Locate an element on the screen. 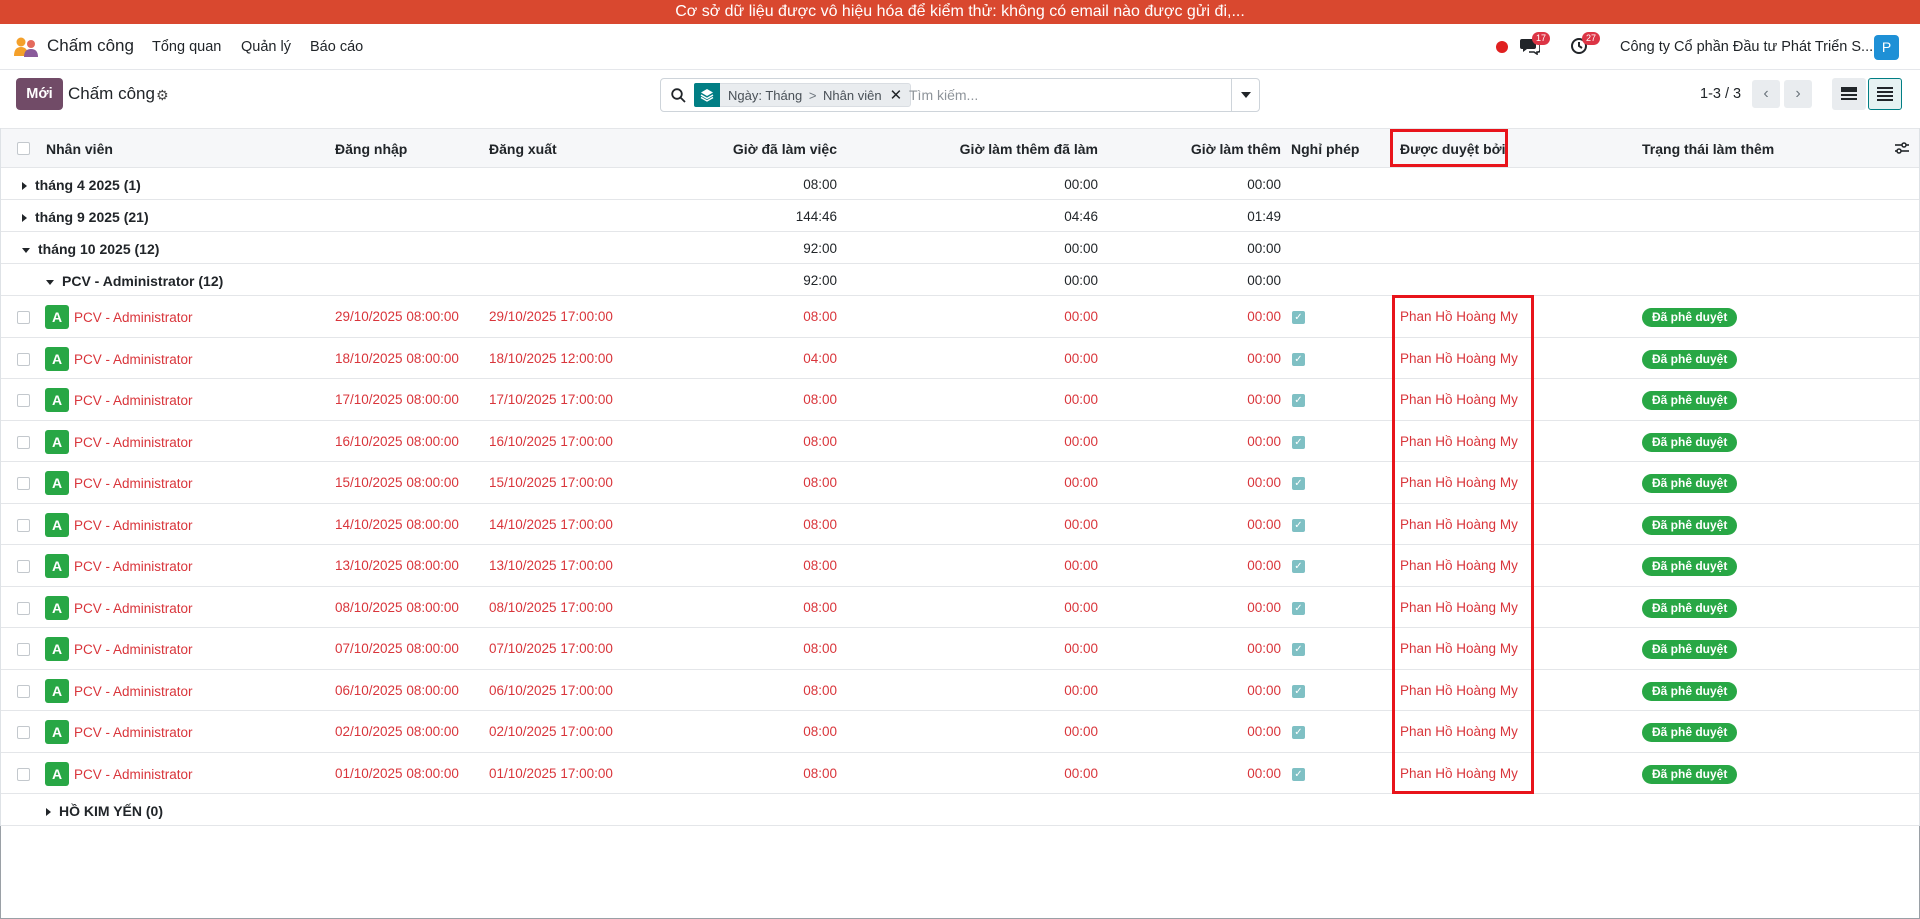  view-switch-list is located at coordinates (1885, 94).